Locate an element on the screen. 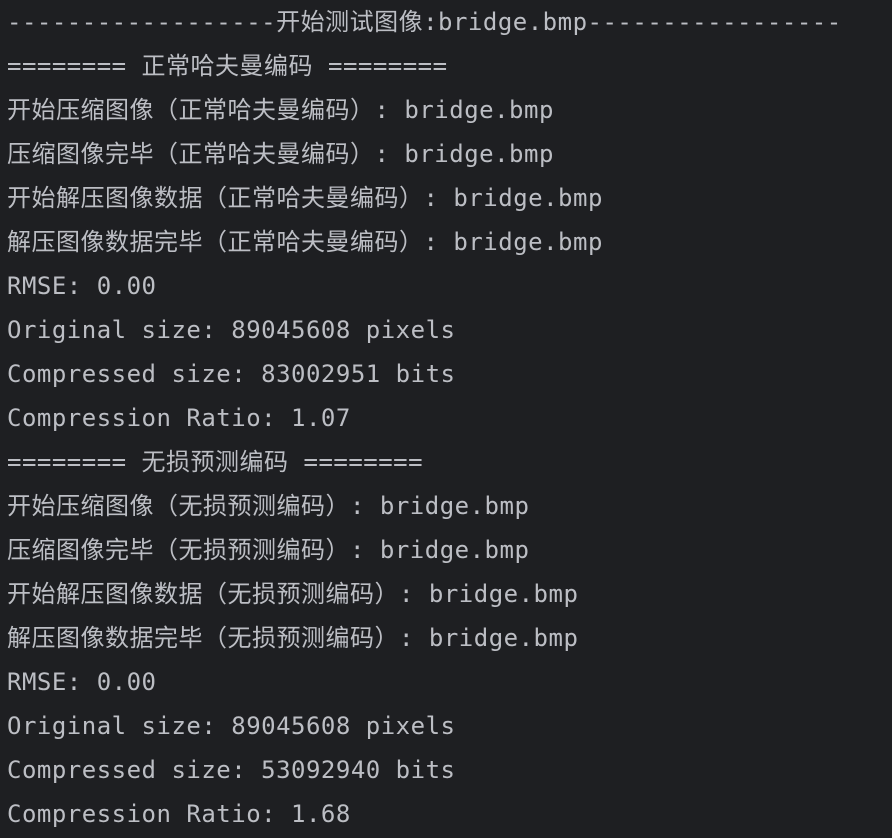 This screenshot has width=892, height=838. log-line: 开始压缩图像（无损预测编码）: bridge.bmp is located at coordinates (268, 506).